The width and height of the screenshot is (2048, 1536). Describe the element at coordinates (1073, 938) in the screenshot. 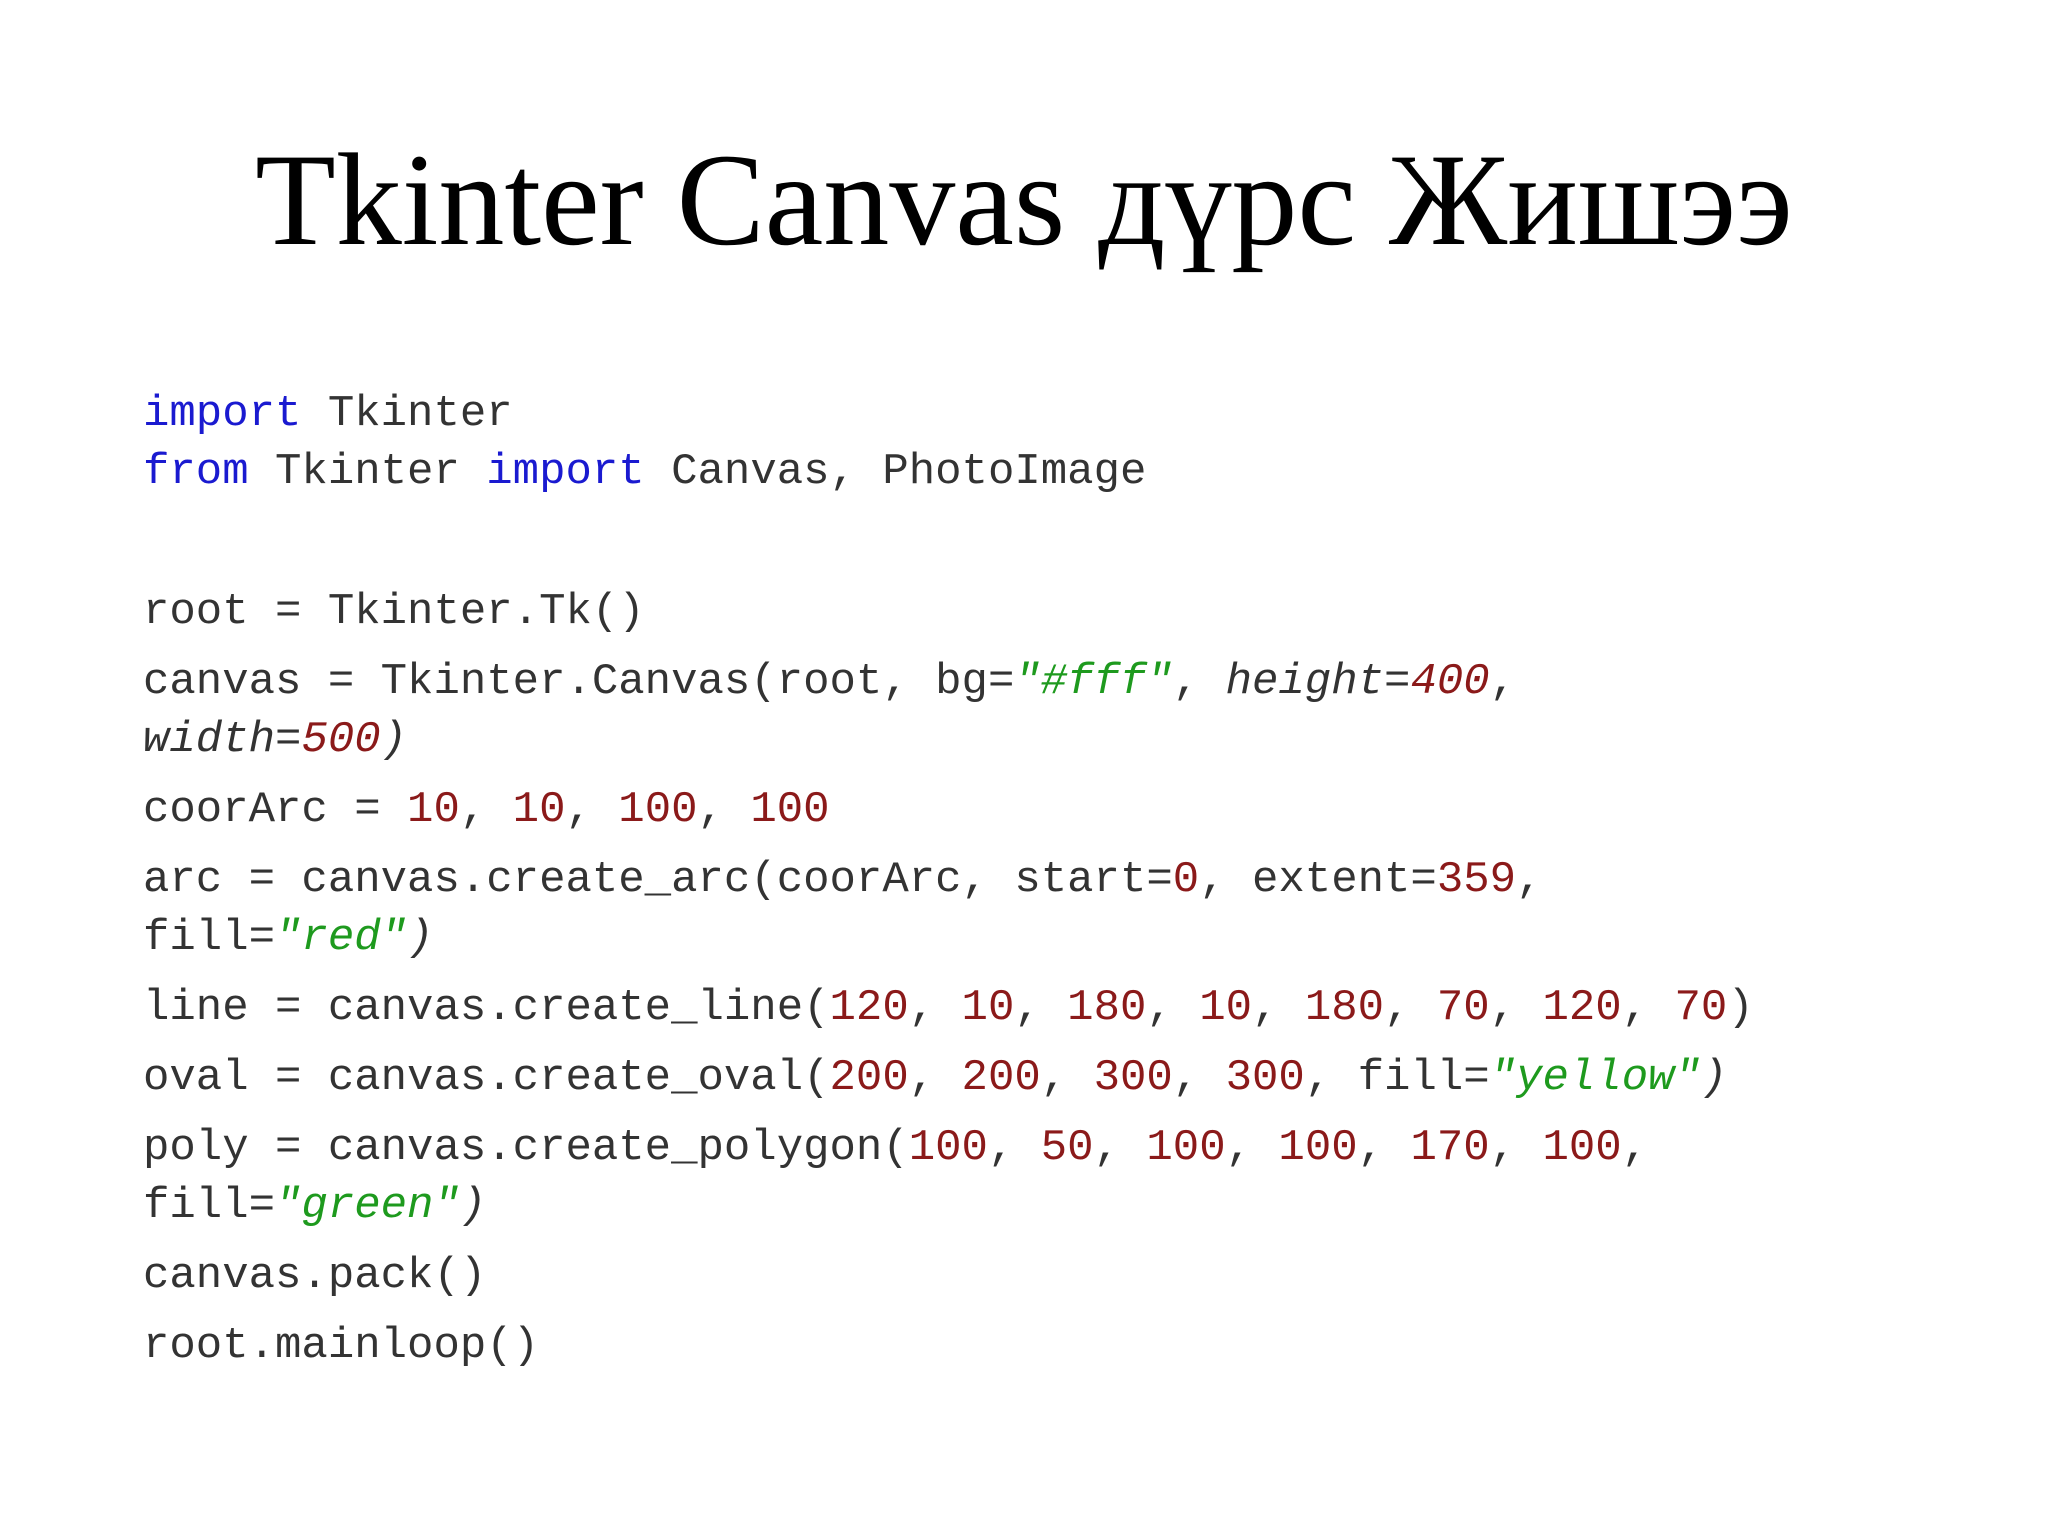

I see `code-line: fill="red")` at that location.